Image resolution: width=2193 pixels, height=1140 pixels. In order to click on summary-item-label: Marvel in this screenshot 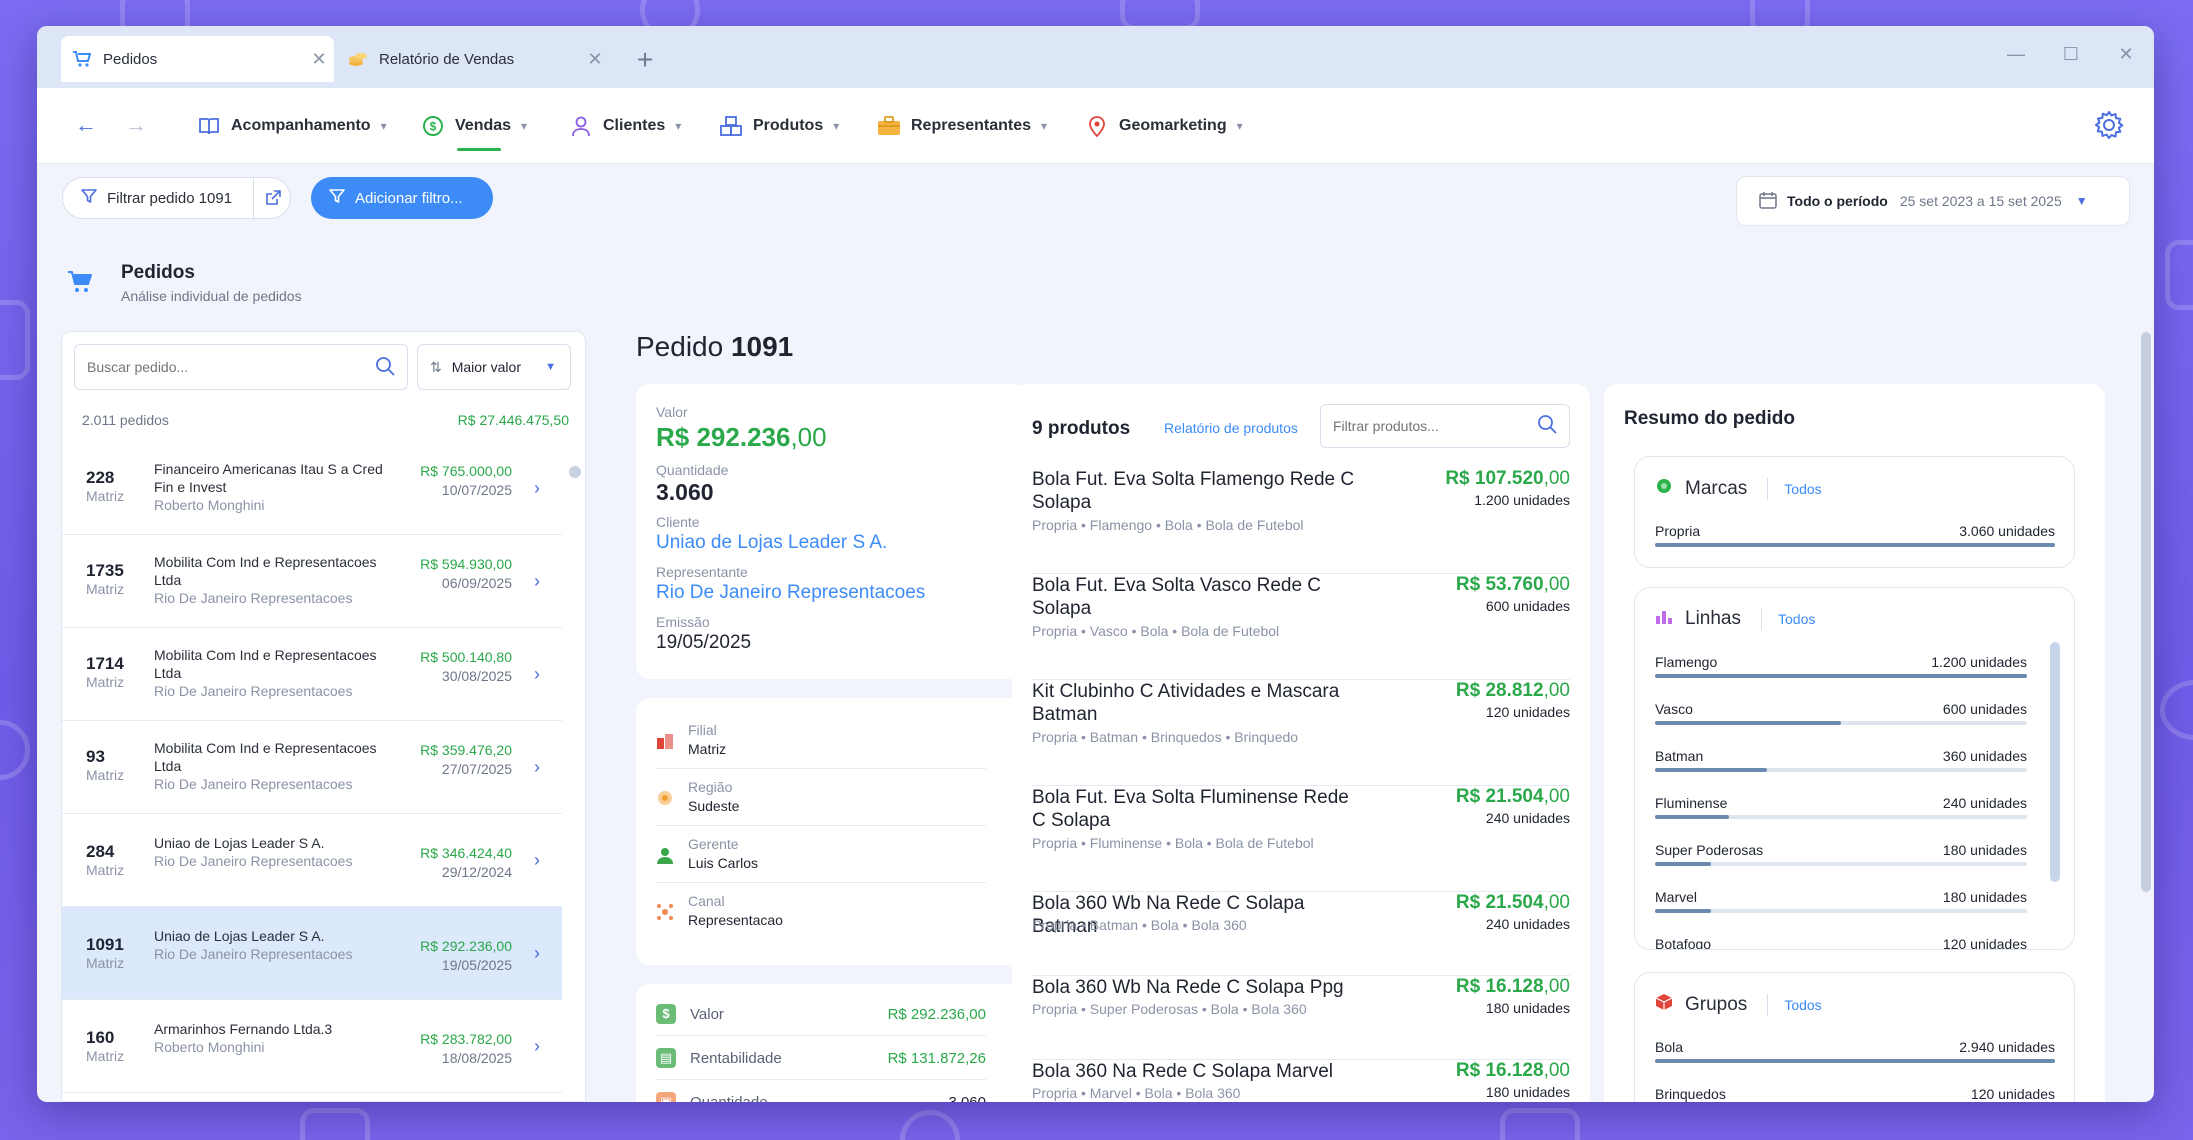, I will do `click(1676, 897)`.